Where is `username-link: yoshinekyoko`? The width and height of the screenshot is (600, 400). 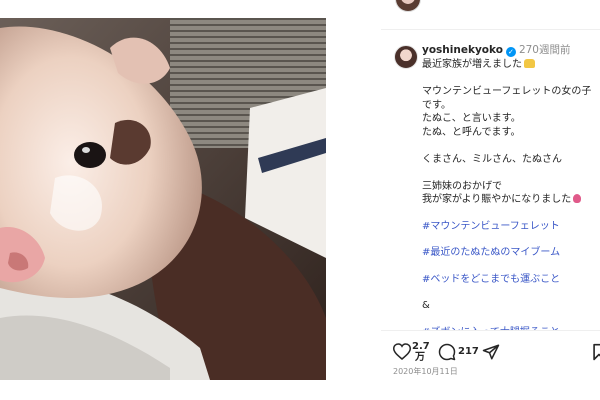 username-link: yoshinekyoko is located at coordinates (462, 50).